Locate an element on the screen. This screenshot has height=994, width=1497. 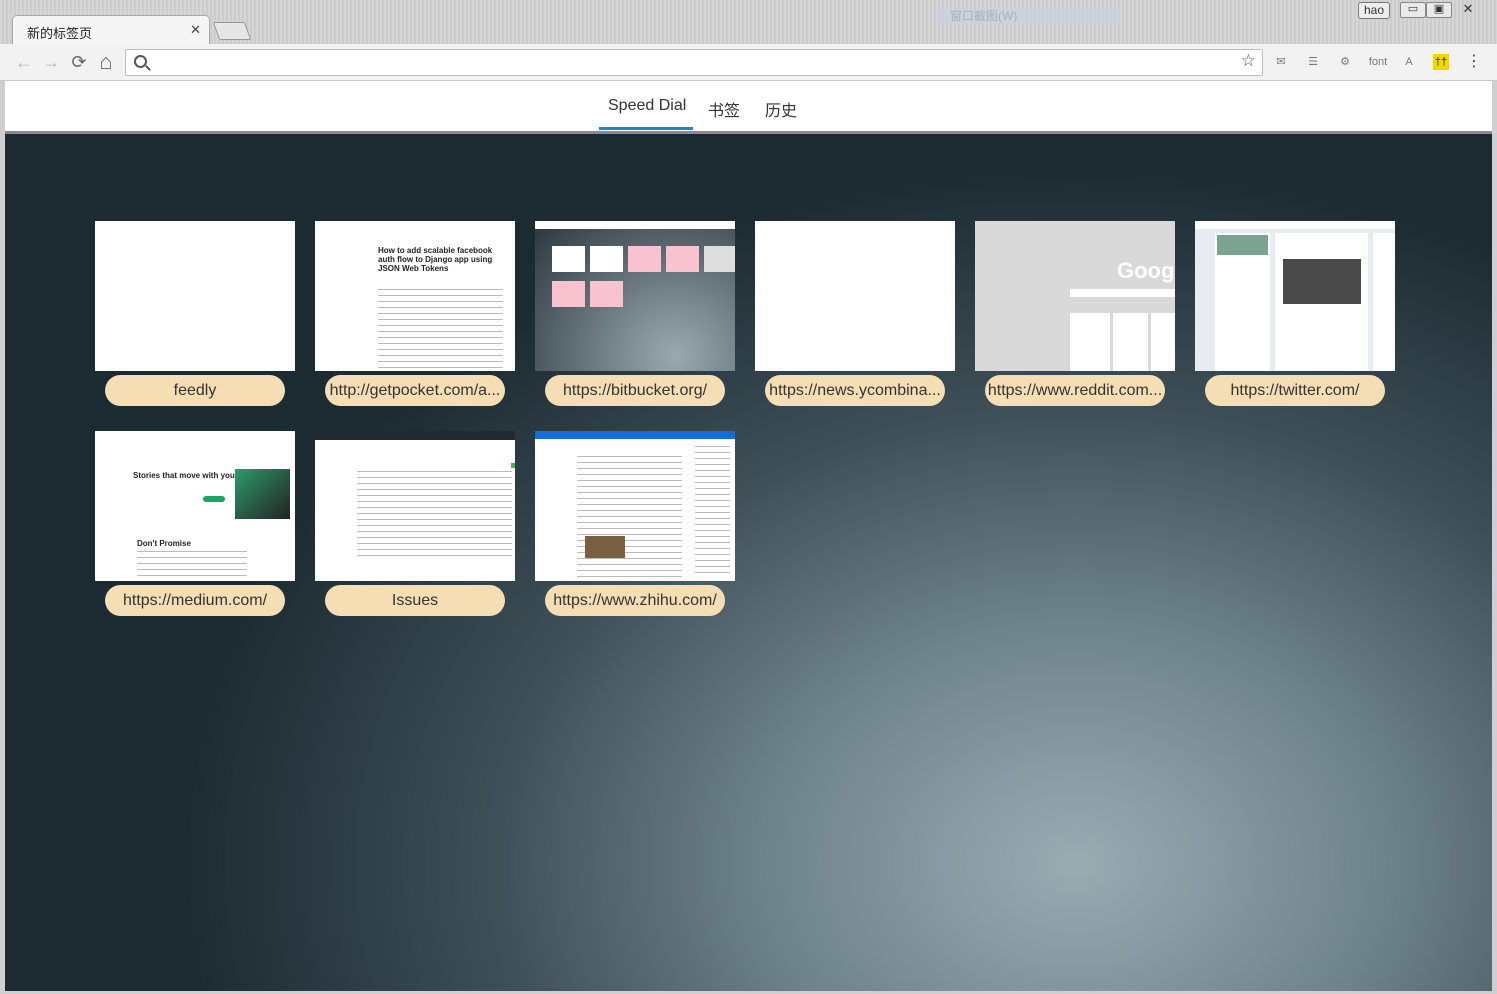
screenshot-hint: 窗口截图(W) is located at coordinates (1030, 16).